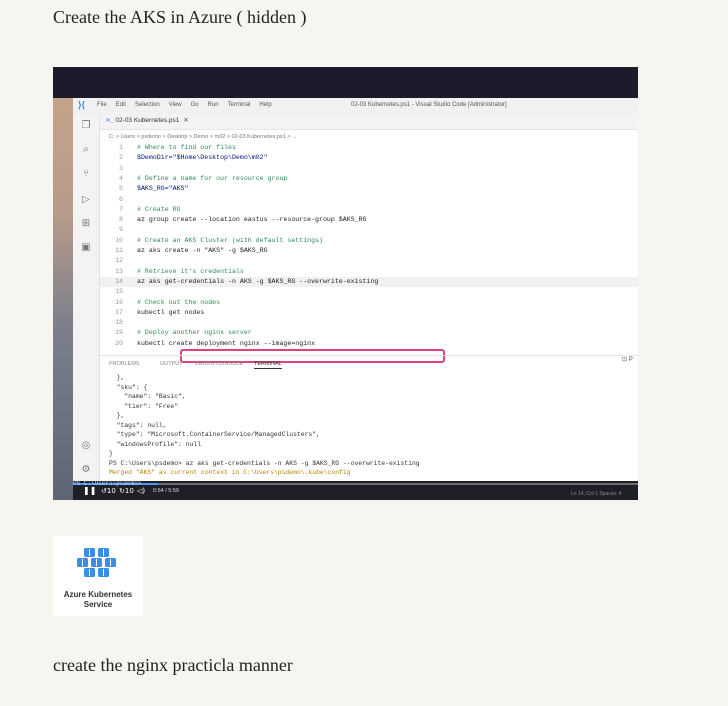 The width and height of the screenshot is (728, 706). Describe the element at coordinates (121, 199) in the screenshot. I see `line-number: 6` at that location.